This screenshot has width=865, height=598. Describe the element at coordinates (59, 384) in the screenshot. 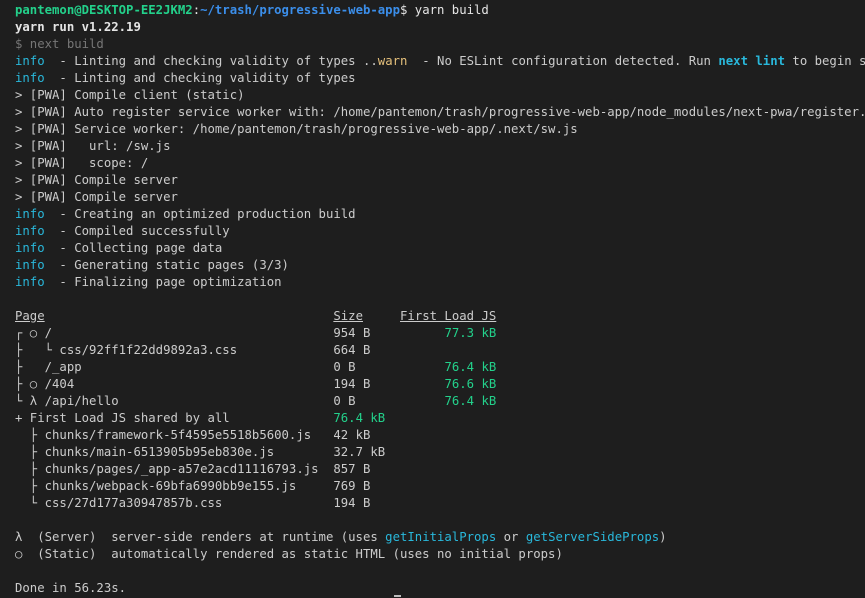

I see `route-name: /404` at that location.